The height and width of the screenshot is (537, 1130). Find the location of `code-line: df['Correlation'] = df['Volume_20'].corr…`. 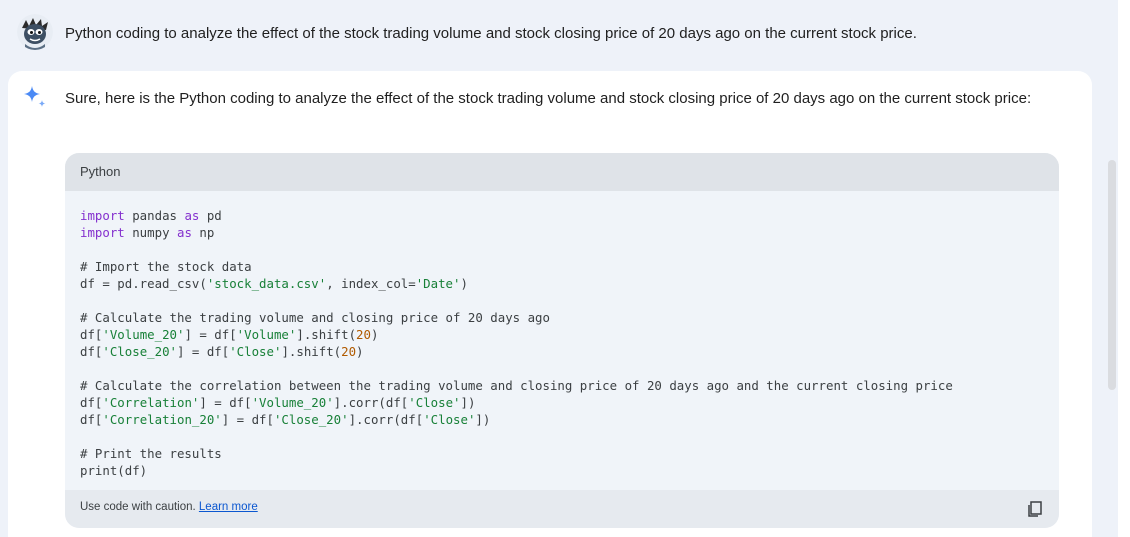

code-line: df['Correlation'] = df['Volume_20'].corr… is located at coordinates (278, 402).